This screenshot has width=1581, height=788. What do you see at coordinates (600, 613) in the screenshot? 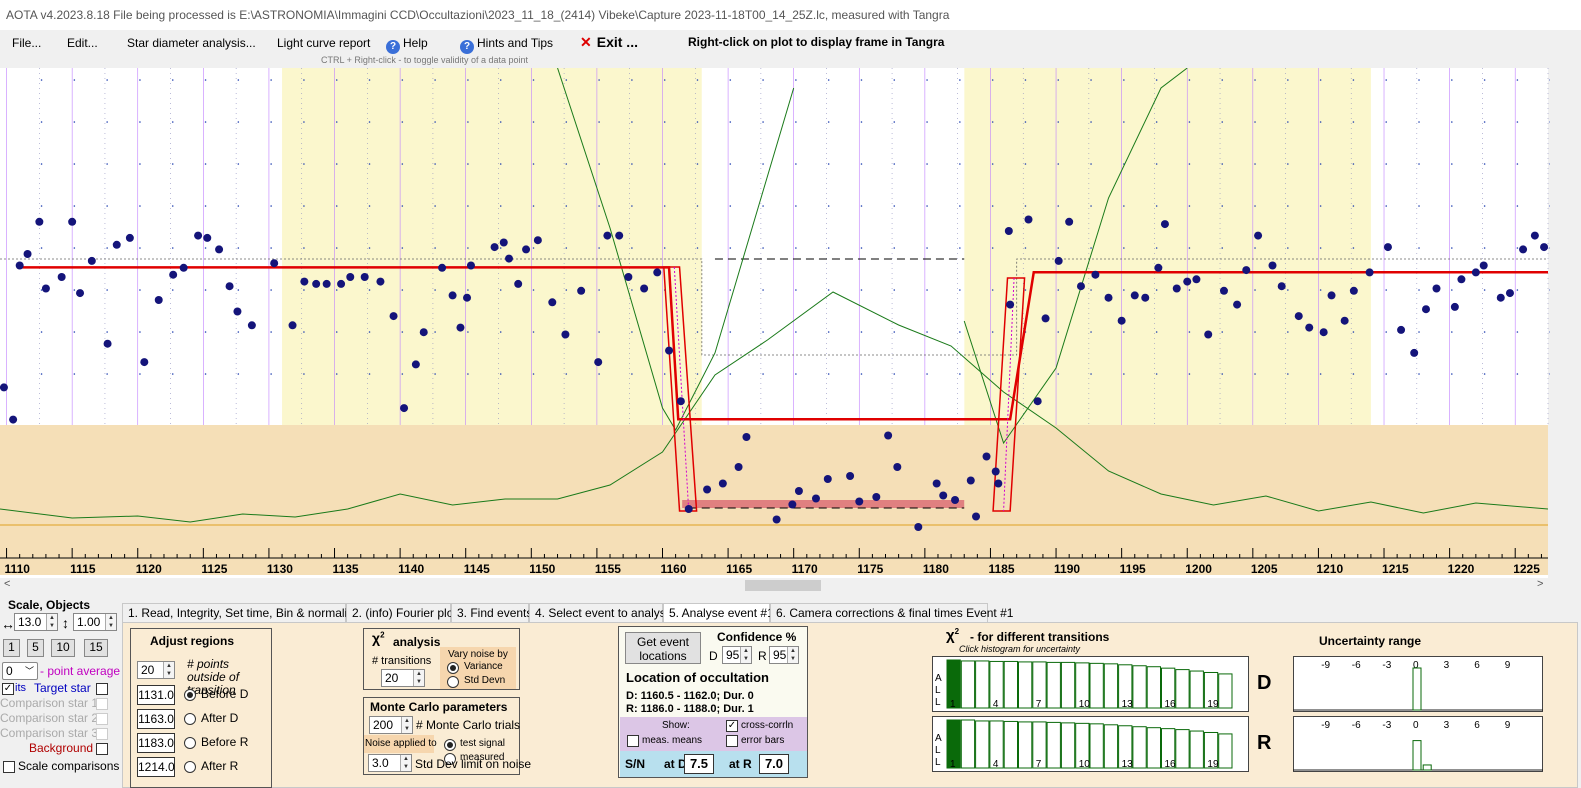
I see `tab-select-event: 4. Select event to analyse` at bounding box center [600, 613].